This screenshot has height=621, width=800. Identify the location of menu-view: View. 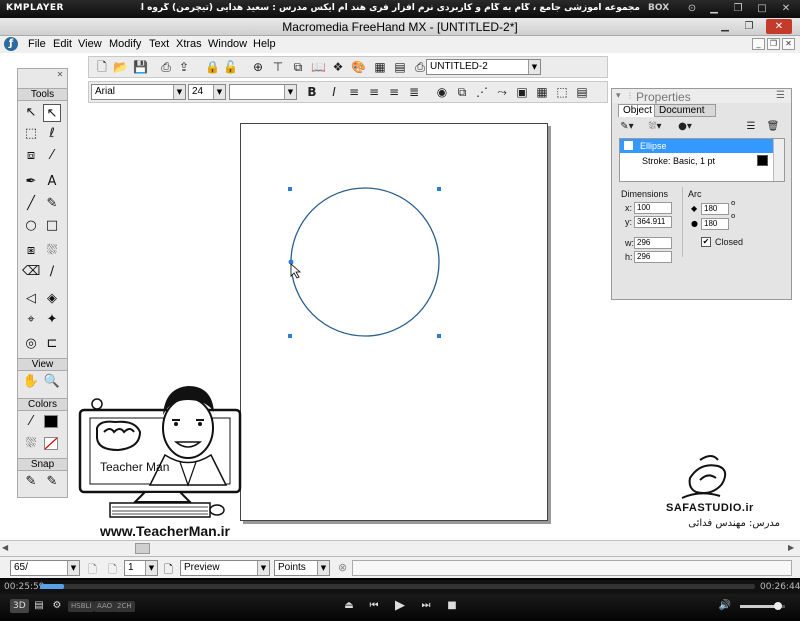
(90, 44).